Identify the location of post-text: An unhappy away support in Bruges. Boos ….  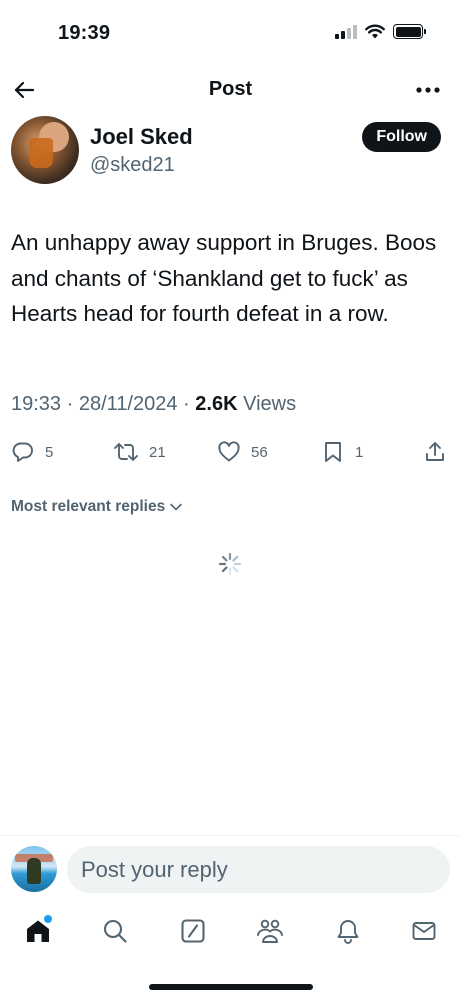
(224, 278).